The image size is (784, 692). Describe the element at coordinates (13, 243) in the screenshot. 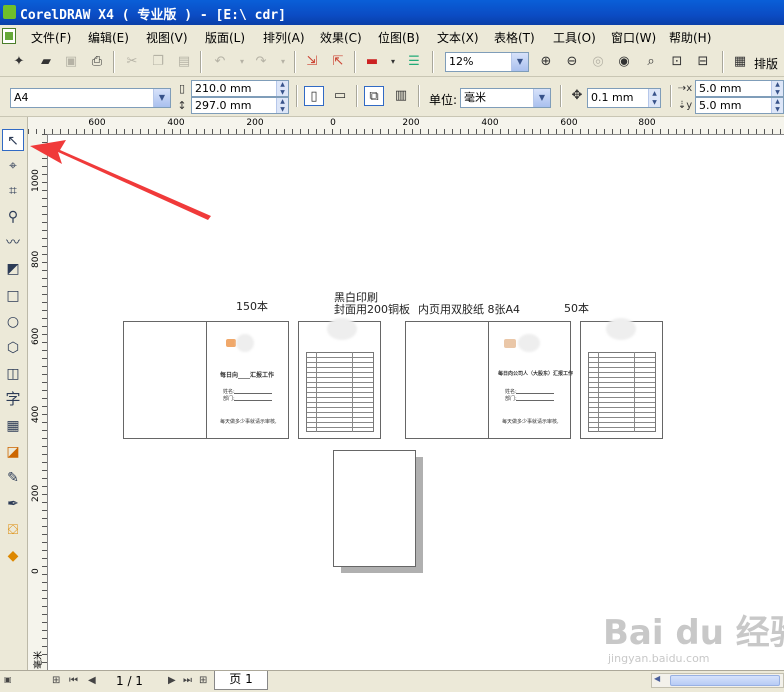

I see `freehand-tool-icon: 〰` at that location.